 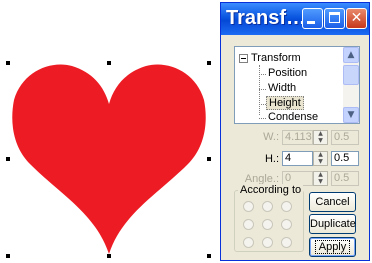 What do you see at coordinates (311, 22) in the screenshot?
I see `minimize-icon` at bounding box center [311, 22].